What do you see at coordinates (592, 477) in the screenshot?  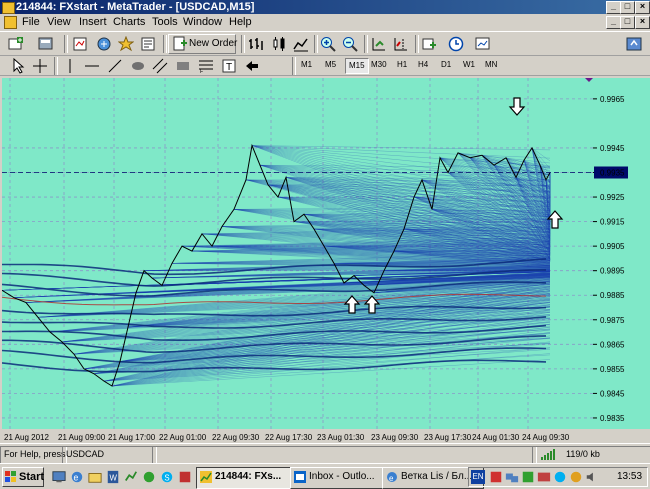 I see `tray-volume-icon` at bounding box center [592, 477].